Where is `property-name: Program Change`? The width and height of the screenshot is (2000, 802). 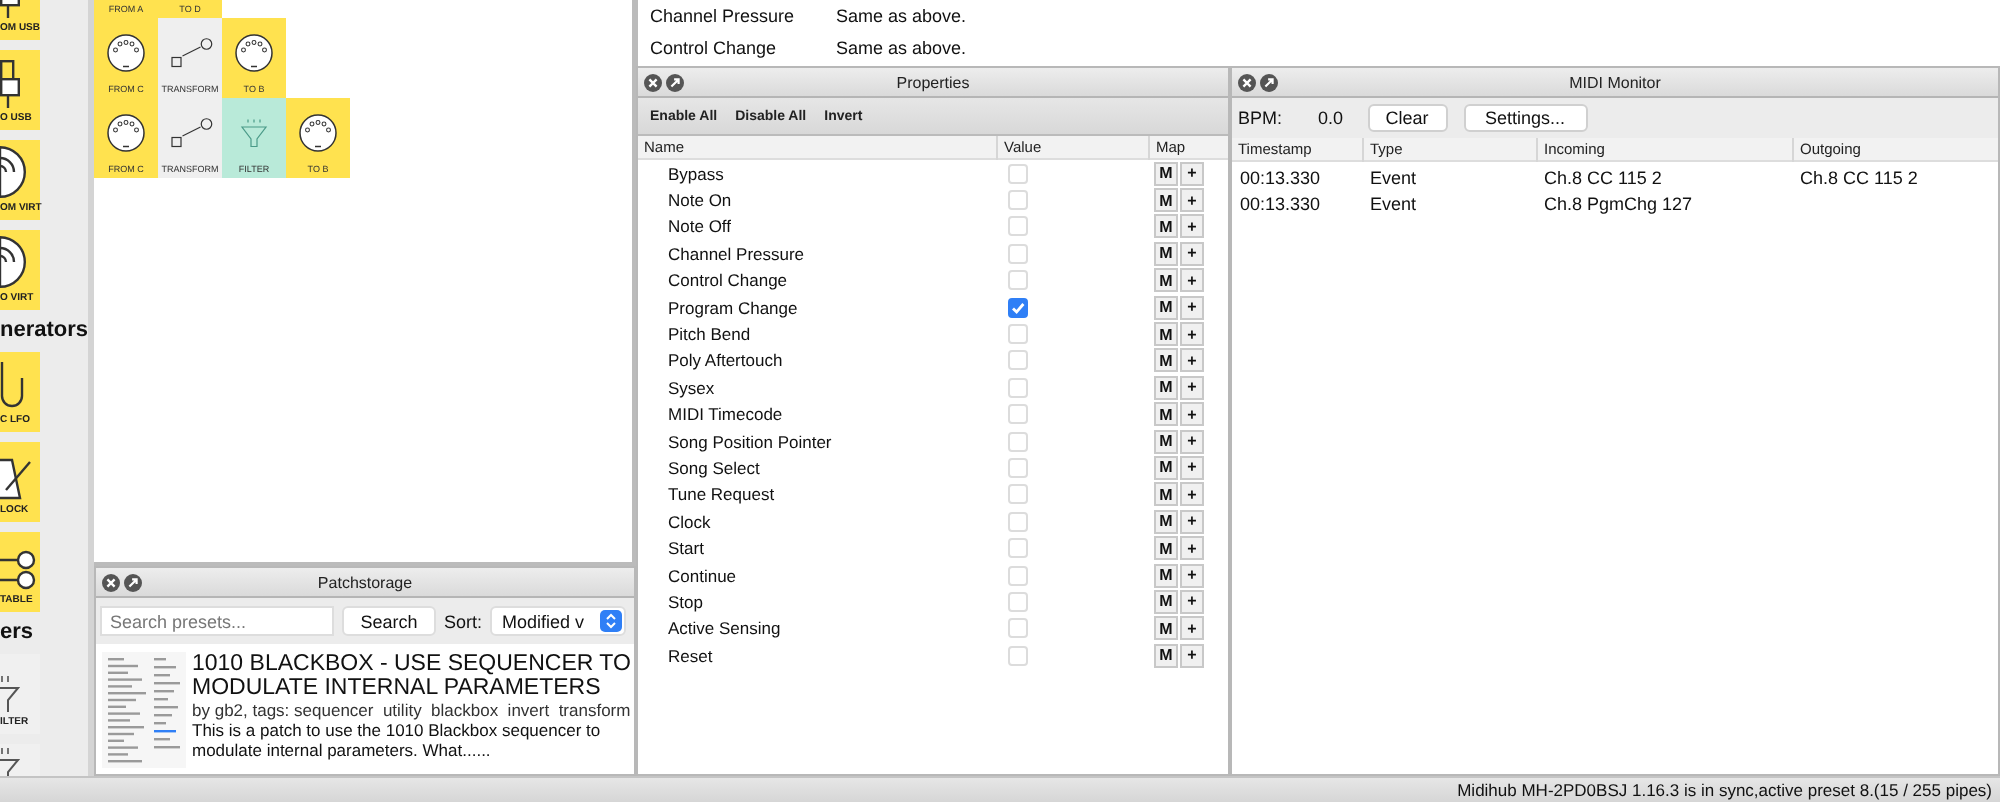
property-name: Program Change is located at coordinates (733, 307).